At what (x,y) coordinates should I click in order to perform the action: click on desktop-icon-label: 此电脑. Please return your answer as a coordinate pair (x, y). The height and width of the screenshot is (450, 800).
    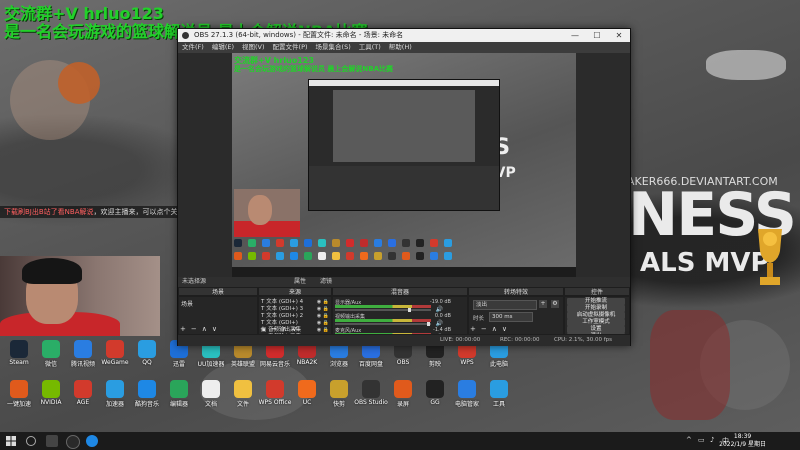
    Looking at the image, I should click on (498, 364).